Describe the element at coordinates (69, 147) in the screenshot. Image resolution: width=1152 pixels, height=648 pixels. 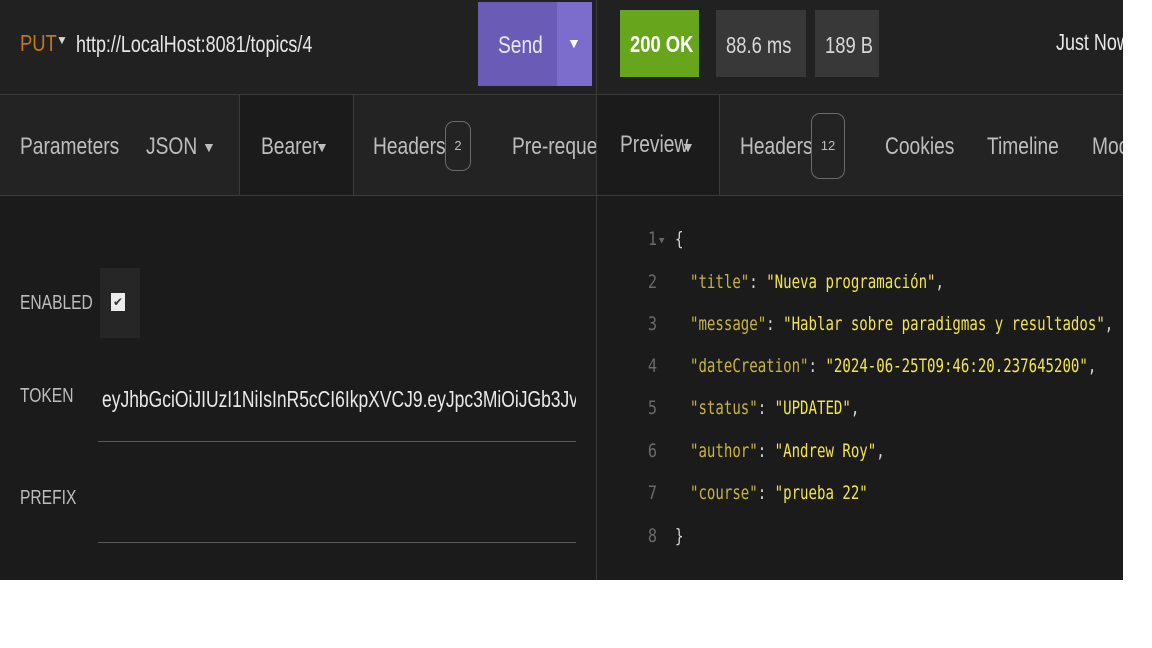
I see `tab-parameters: Parameters` at that location.